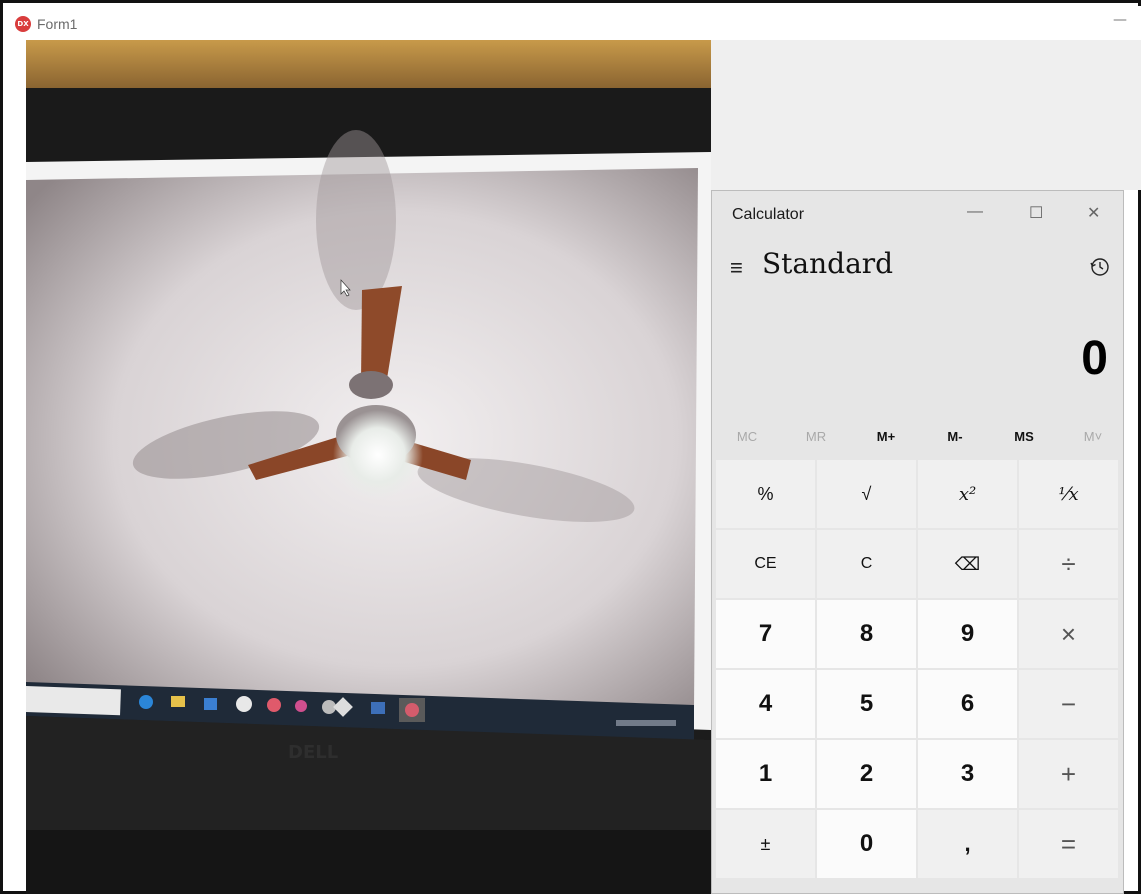 This screenshot has width=1141, height=894. I want to click on memory-store-button: MS, so click(1024, 436).